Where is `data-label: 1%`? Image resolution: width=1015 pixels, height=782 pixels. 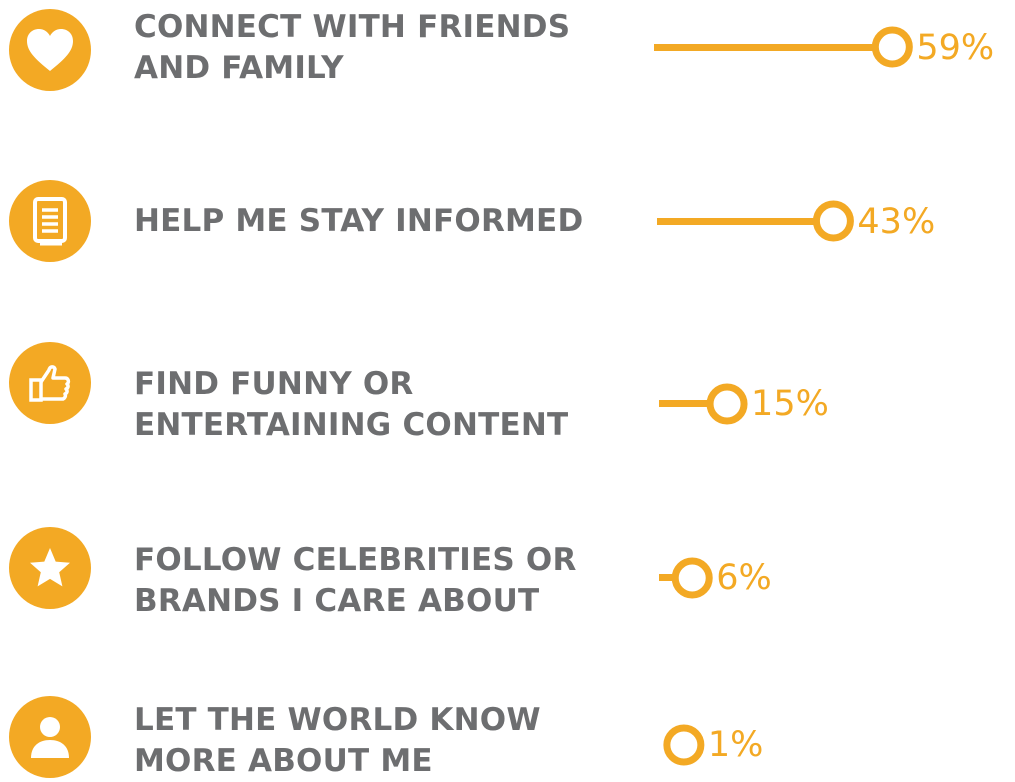 data-label: 1% is located at coordinates (735, 745).